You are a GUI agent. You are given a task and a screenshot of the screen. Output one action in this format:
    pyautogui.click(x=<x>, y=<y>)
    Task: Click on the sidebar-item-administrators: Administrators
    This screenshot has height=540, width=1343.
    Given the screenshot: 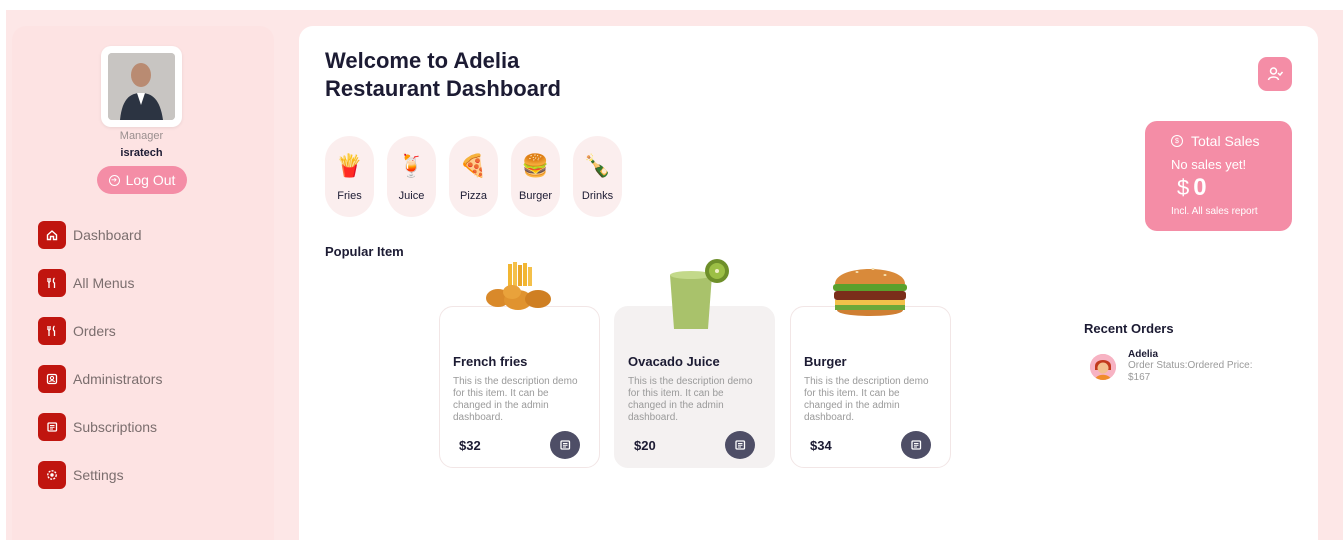 What is the action you would take?
    pyautogui.click(x=100, y=379)
    